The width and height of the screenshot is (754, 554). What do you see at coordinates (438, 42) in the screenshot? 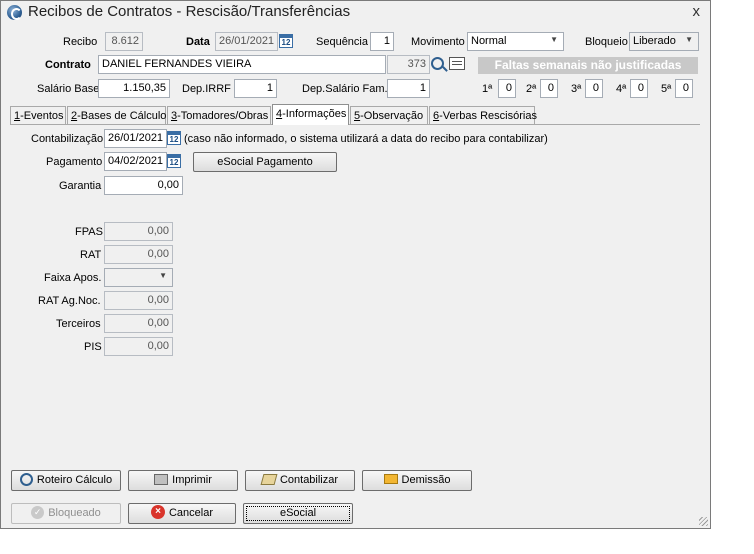
I see `movimento-label: Movimento` at bounding box center [438, 42].